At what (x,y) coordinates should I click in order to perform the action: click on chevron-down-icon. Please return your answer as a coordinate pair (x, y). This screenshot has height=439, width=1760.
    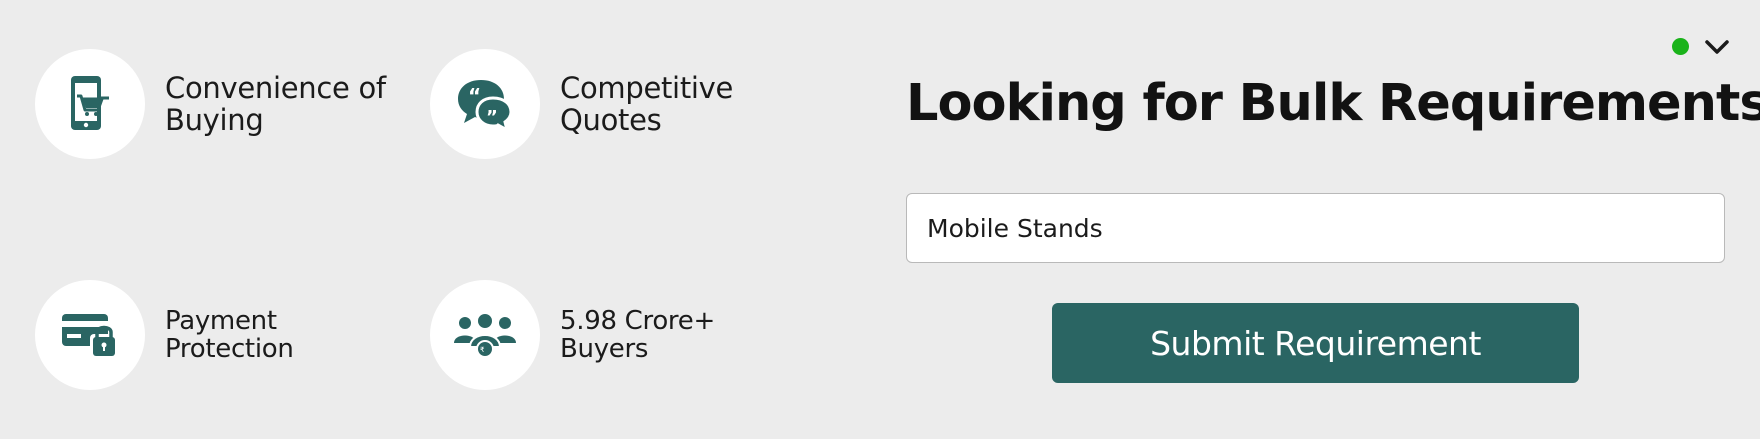
    Looking at the image, I should click on (1717, 47).